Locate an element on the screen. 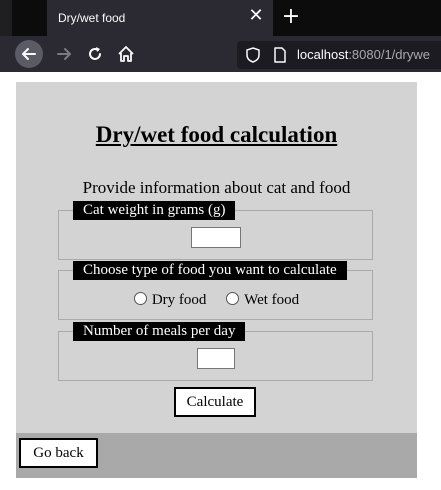 The height and width of the screenshot is (490, 441). weight-legend: Cat weight in grams (g) is located at coordinates (154, 210).